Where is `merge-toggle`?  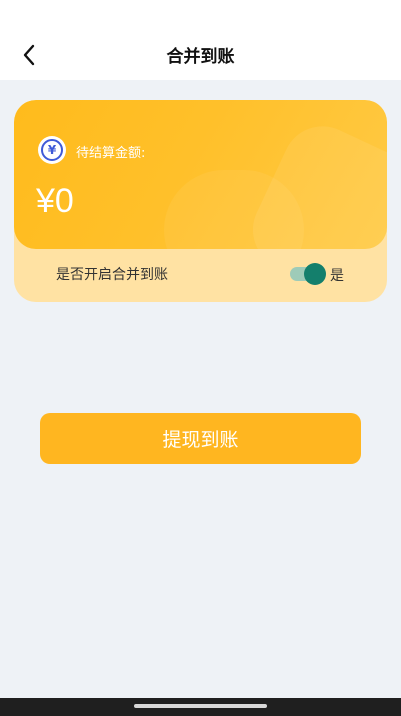 merge-toggle is located at coordinates (308, 273).